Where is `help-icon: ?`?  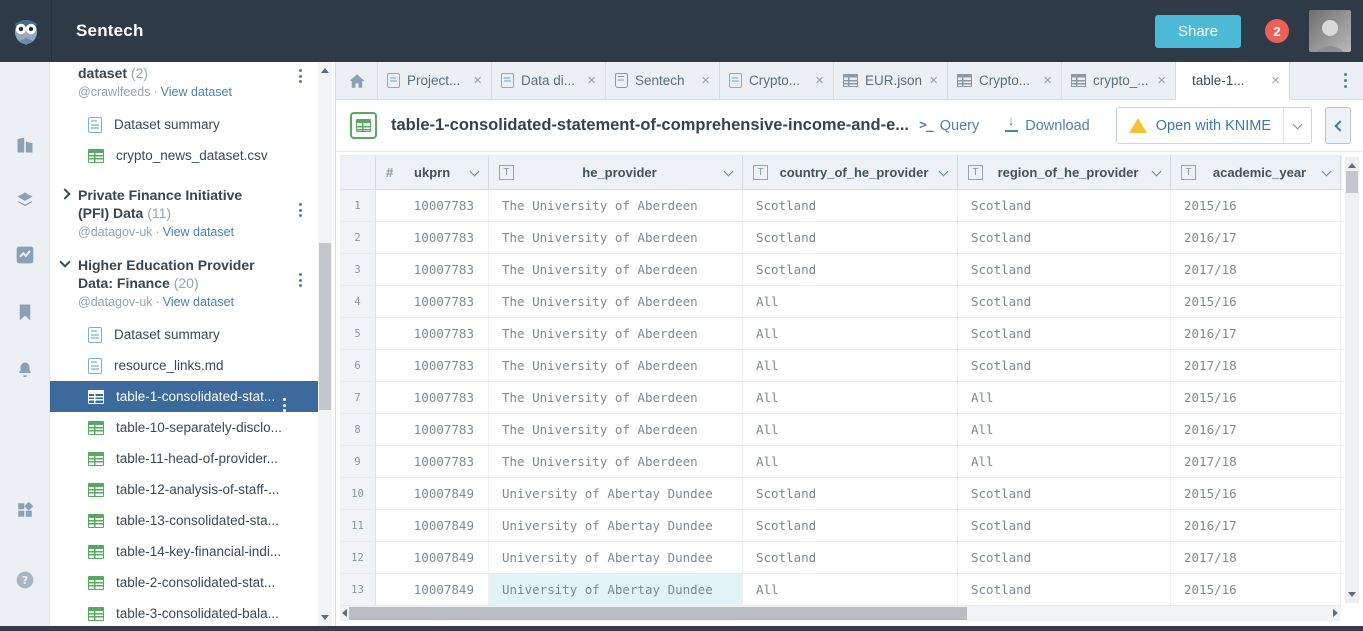 help-icon: ? is located at coordinates (25, 580).